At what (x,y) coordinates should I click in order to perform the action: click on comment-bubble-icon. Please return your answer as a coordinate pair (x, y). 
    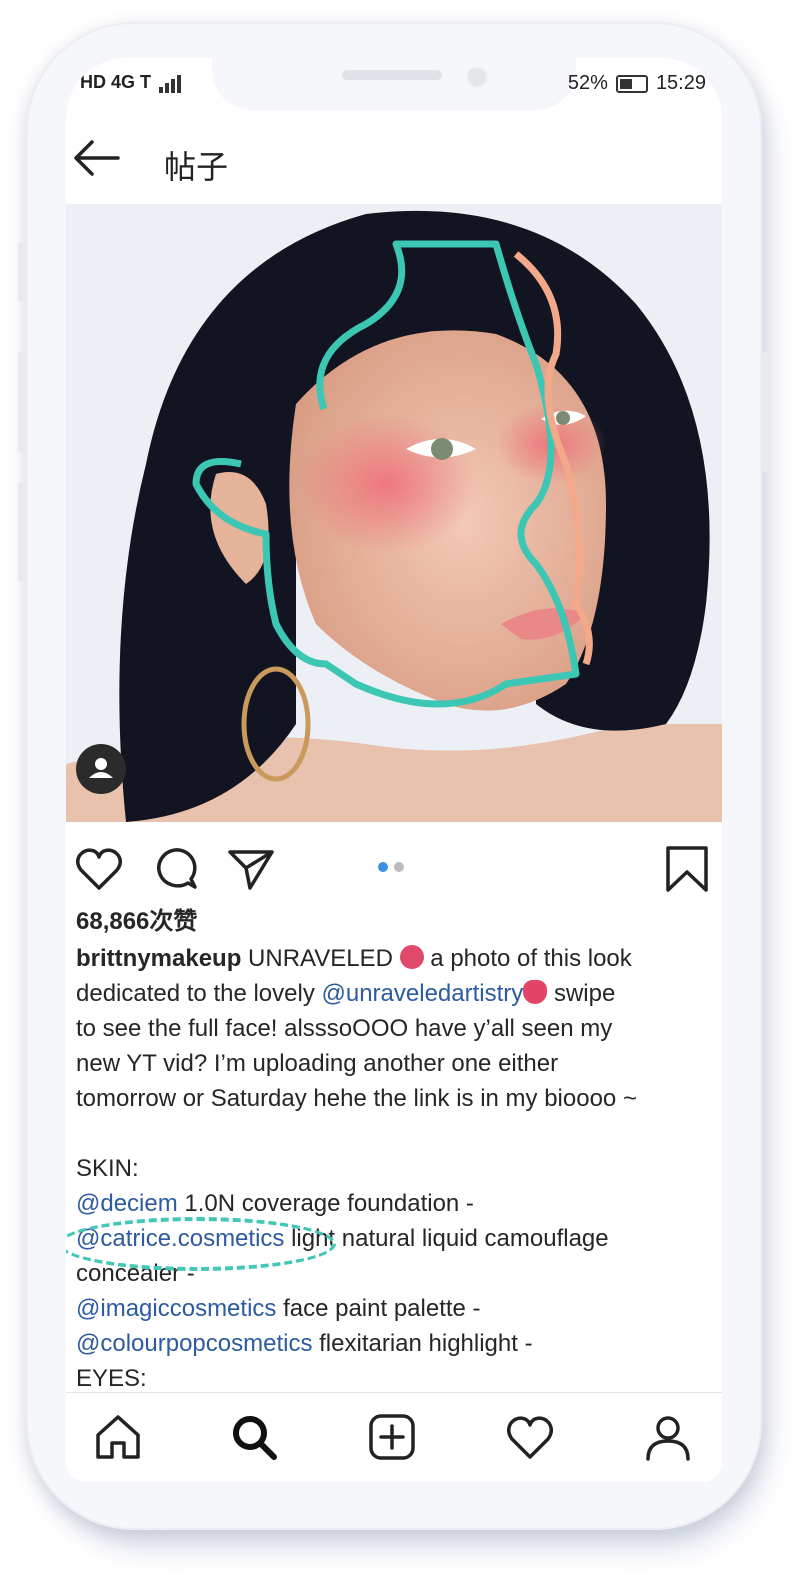
    Looking at the image, I should click on (175, 869).